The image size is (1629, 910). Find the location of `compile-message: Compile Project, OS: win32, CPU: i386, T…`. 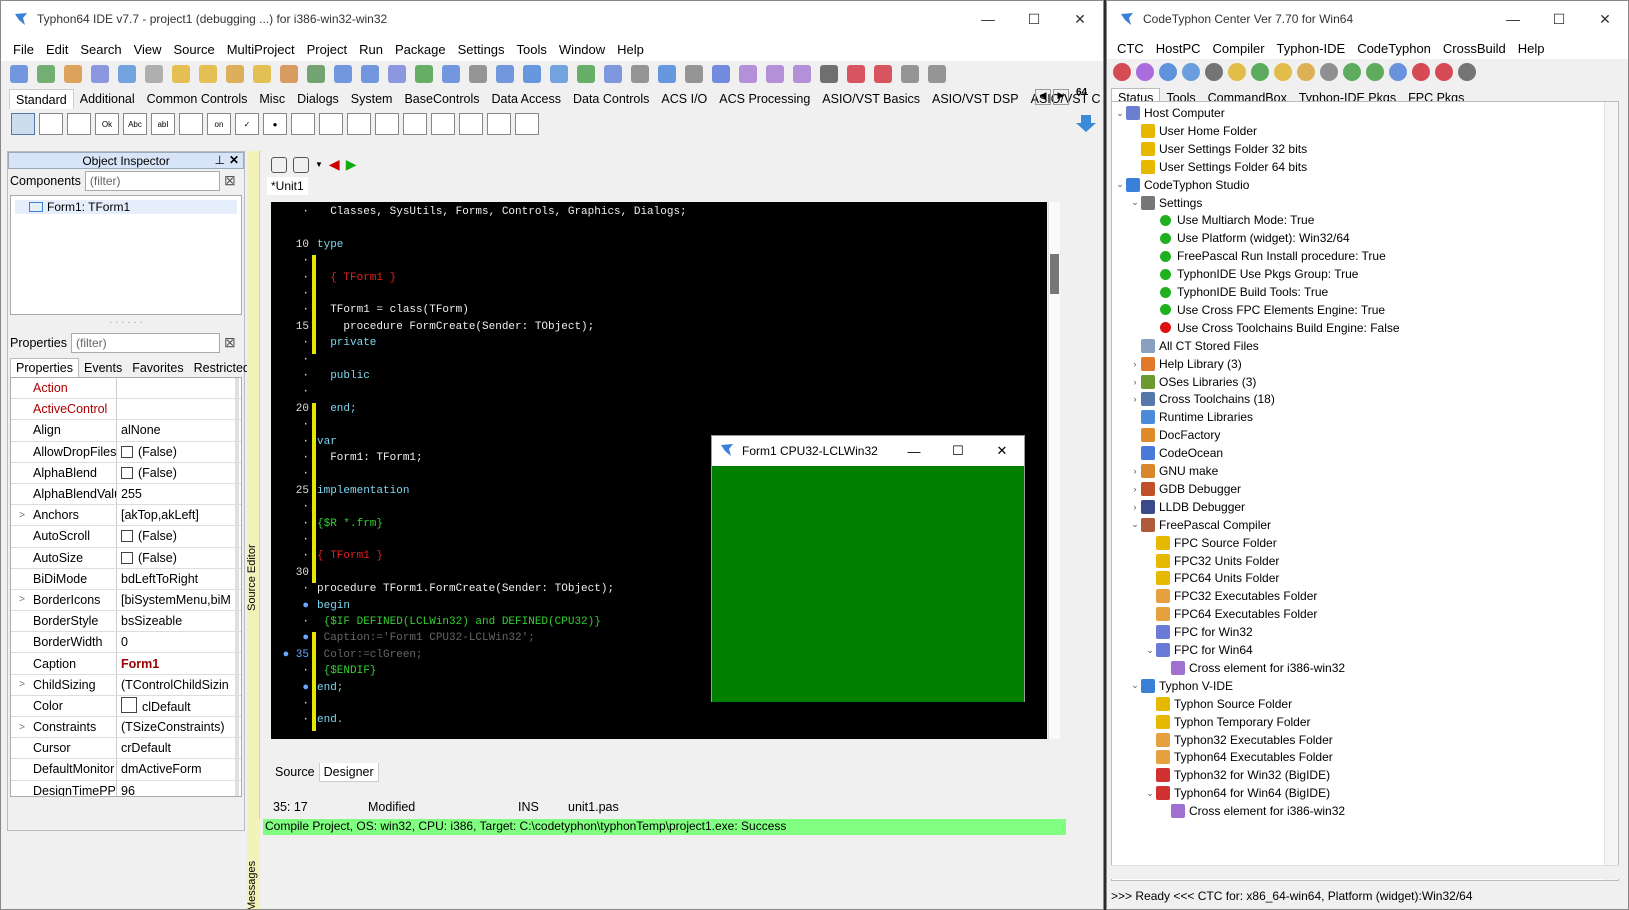

compile-message: Compile Project, OS: win32, CPU: i386, T… is located at coordinates (664, 827).